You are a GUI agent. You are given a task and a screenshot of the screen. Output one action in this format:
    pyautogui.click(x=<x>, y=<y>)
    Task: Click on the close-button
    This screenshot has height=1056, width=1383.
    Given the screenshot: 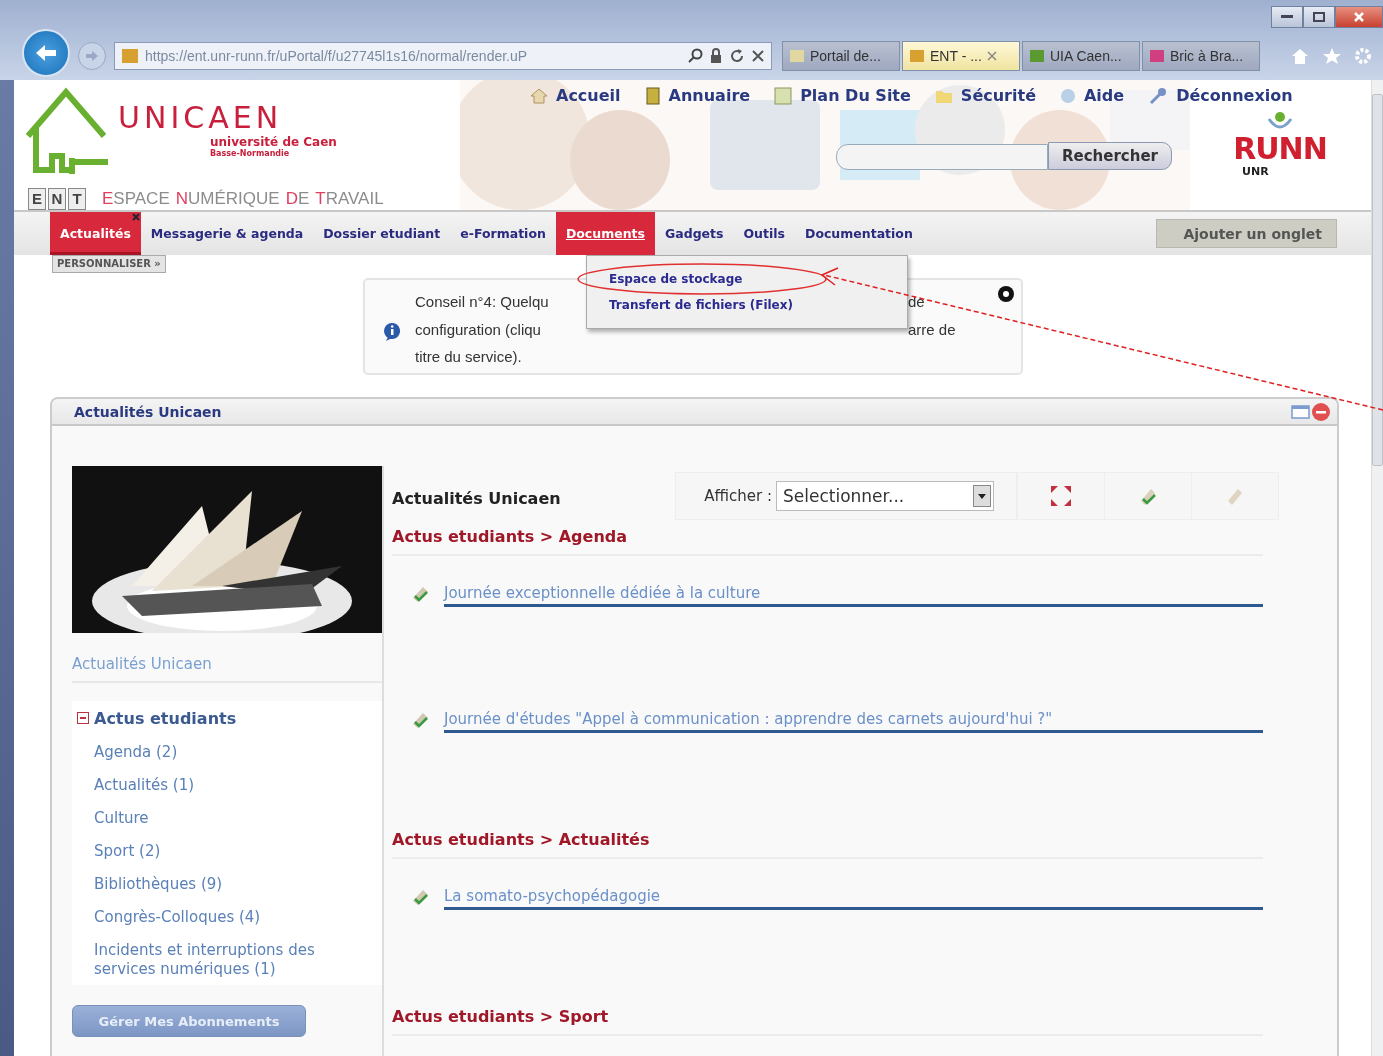 What is the action you would take?
    pyautogui.click(x=1359, y=17)
    